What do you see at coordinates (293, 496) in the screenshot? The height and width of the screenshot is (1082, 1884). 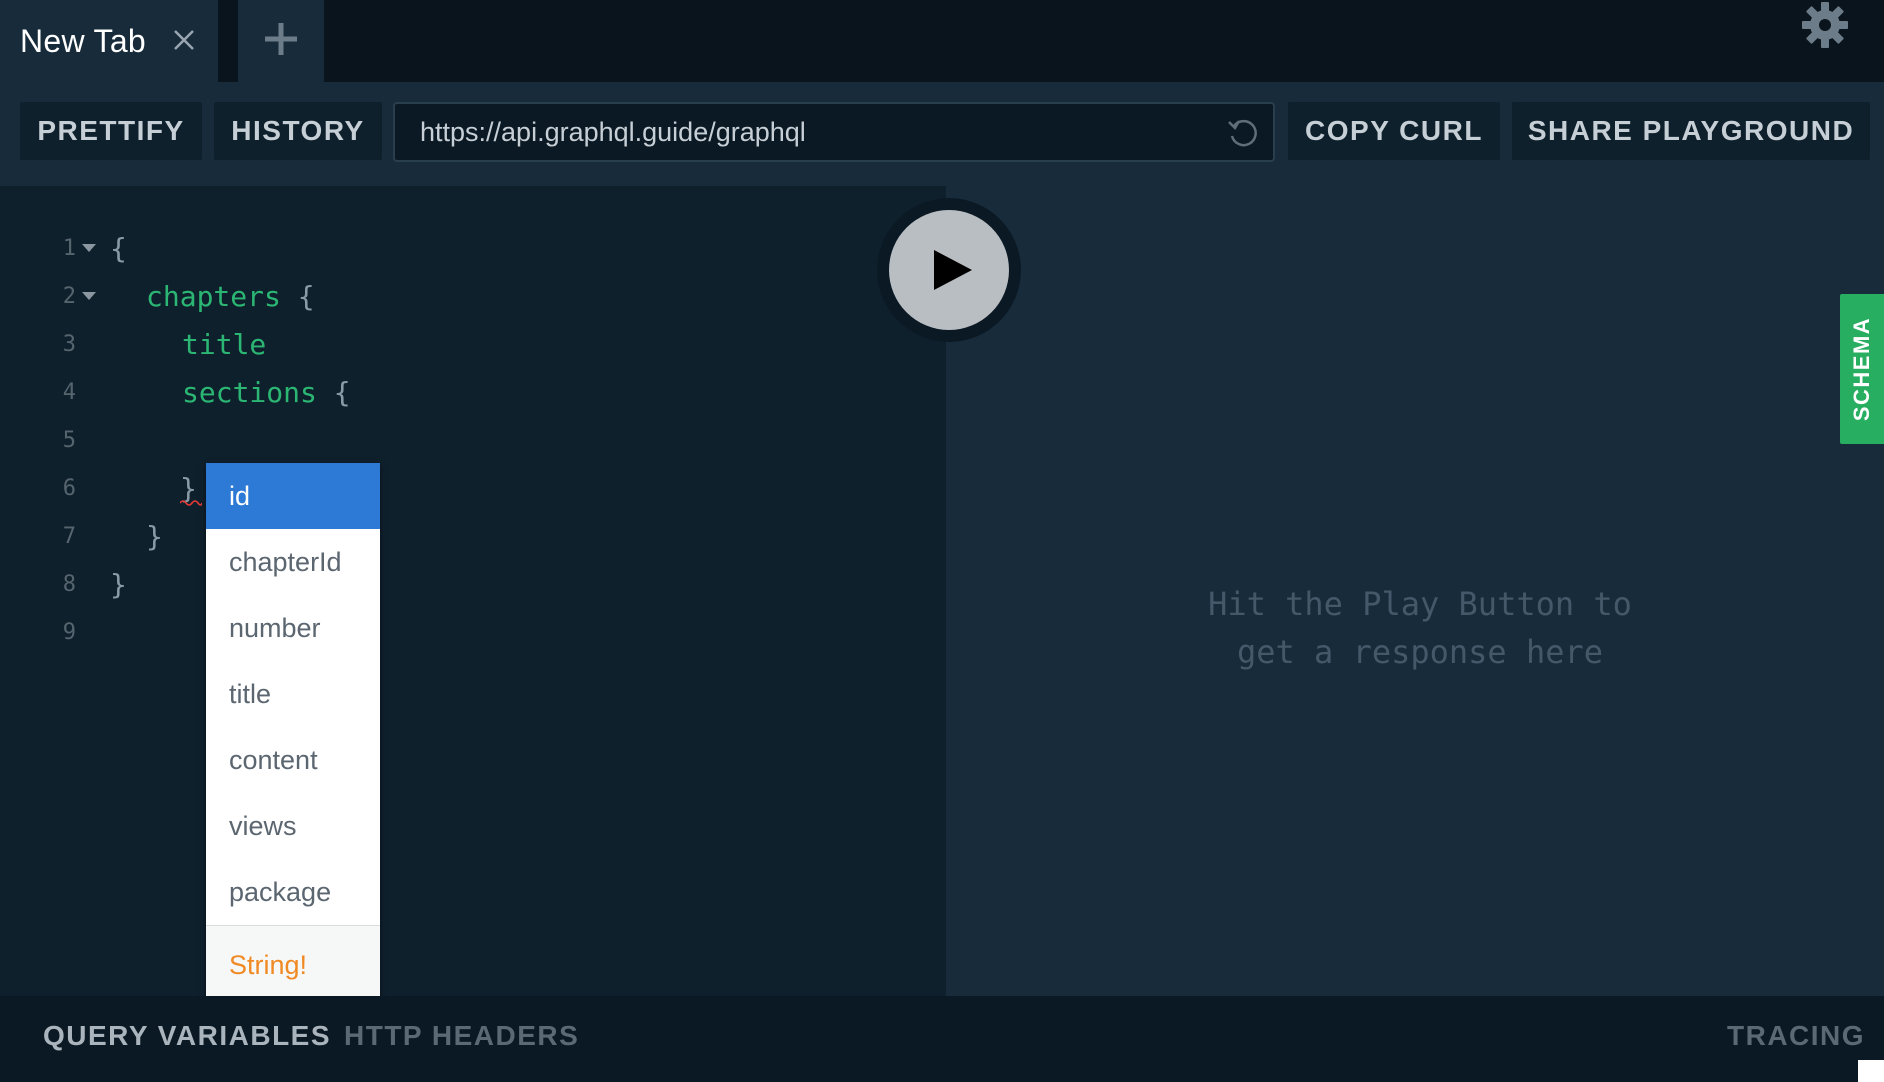 I see `autocomplete-item: id` at bounding box center [293, 496].